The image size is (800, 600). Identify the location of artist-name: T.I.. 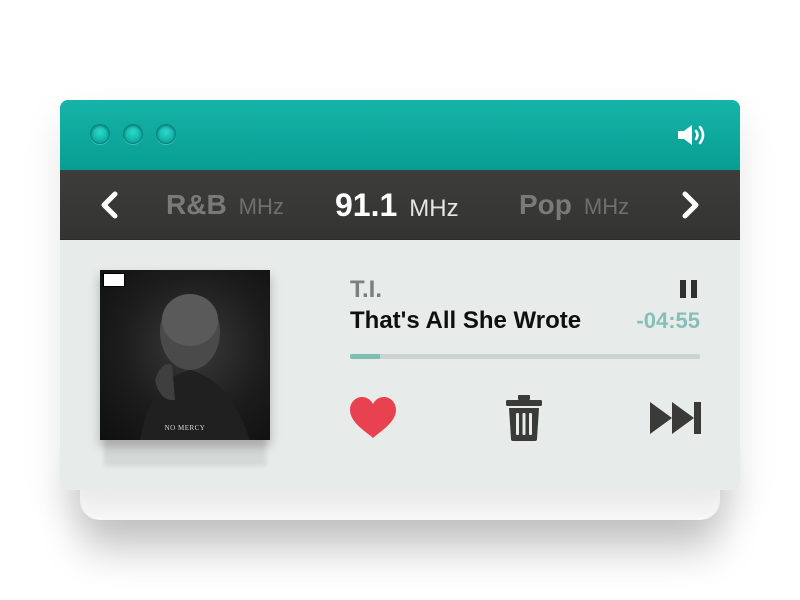
(366, 289).